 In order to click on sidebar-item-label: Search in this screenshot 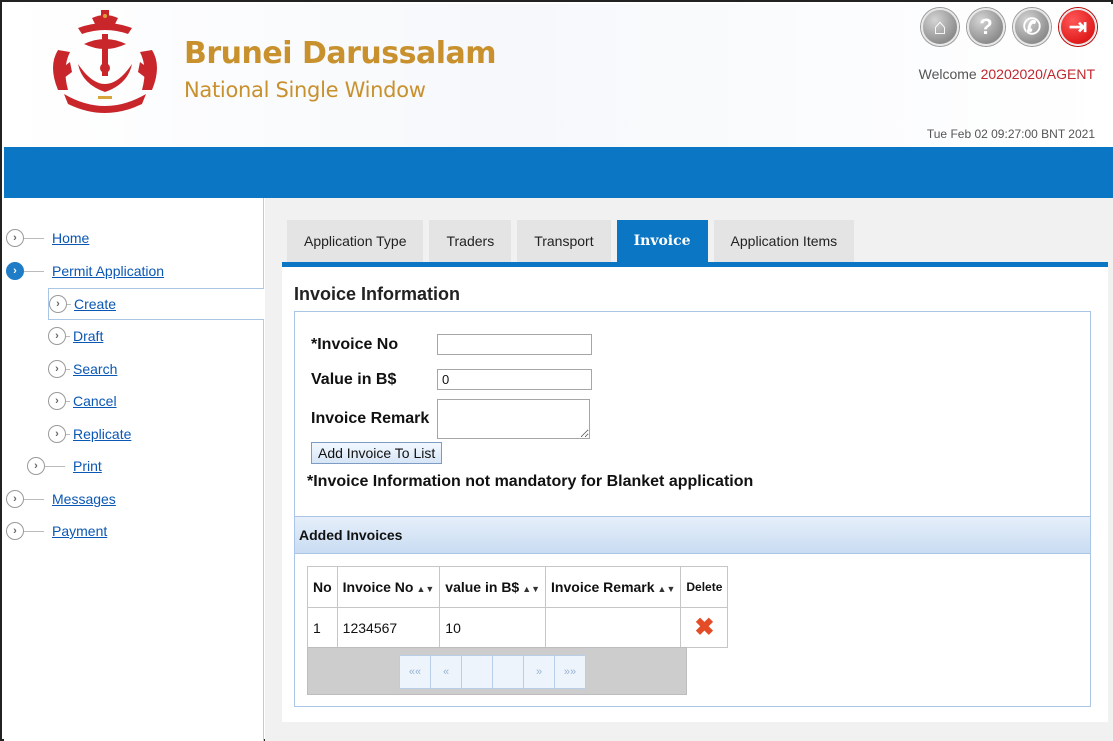, I will do `click(95, 369)`.